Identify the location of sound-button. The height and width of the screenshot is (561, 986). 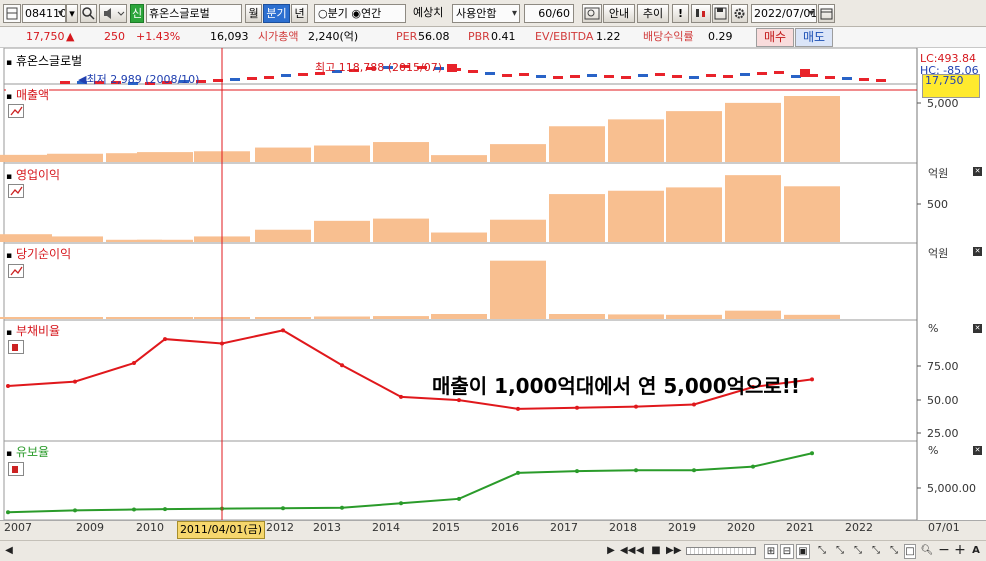
(113, 13).